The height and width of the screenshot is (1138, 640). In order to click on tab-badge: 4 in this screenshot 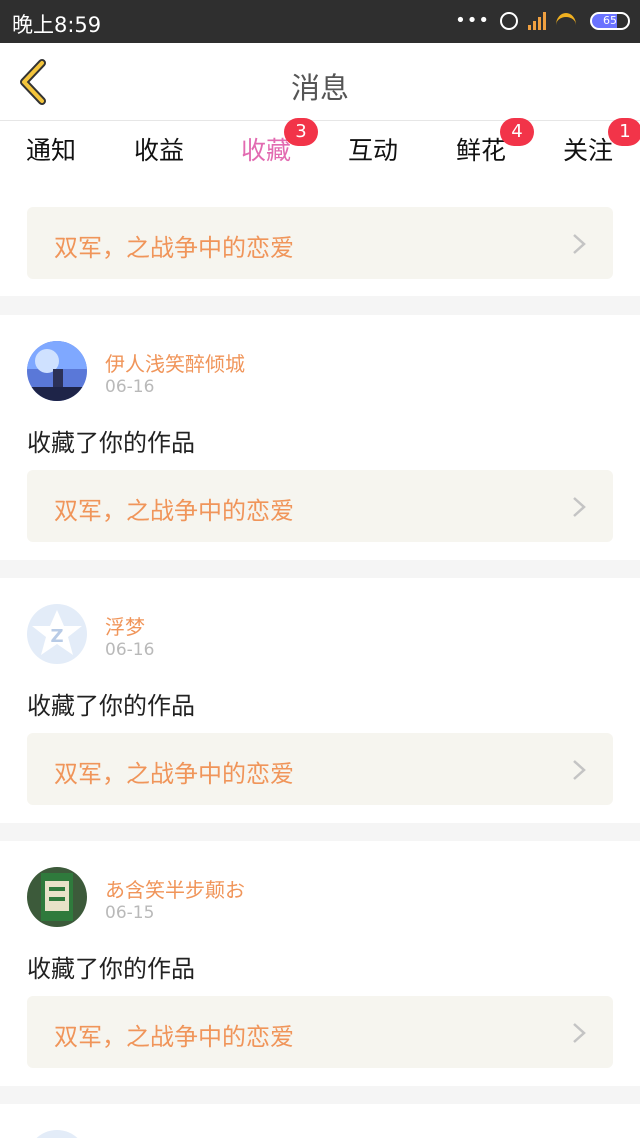, I will do `click(517, 132)`.